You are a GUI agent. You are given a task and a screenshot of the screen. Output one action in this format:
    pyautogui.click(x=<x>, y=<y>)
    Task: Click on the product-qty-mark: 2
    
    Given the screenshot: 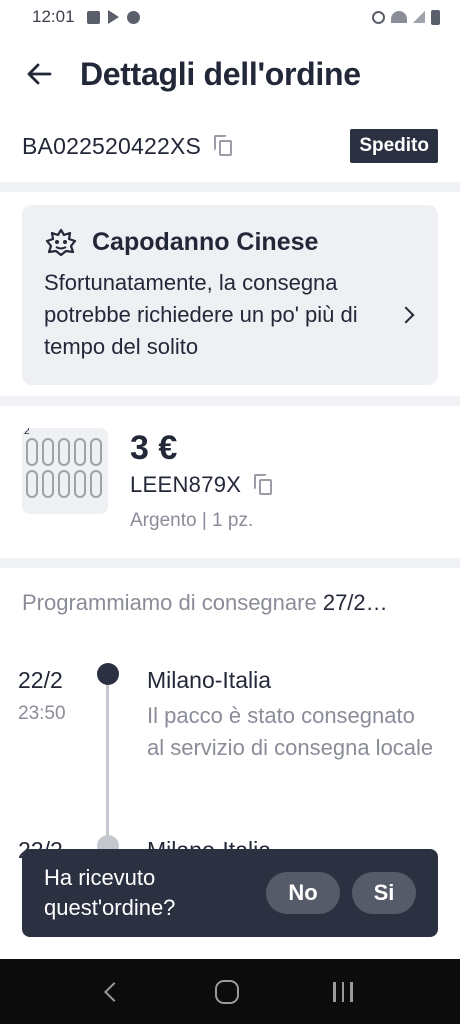 What is the action you would take?
    pyautogui.click(x=27, y=432)
    